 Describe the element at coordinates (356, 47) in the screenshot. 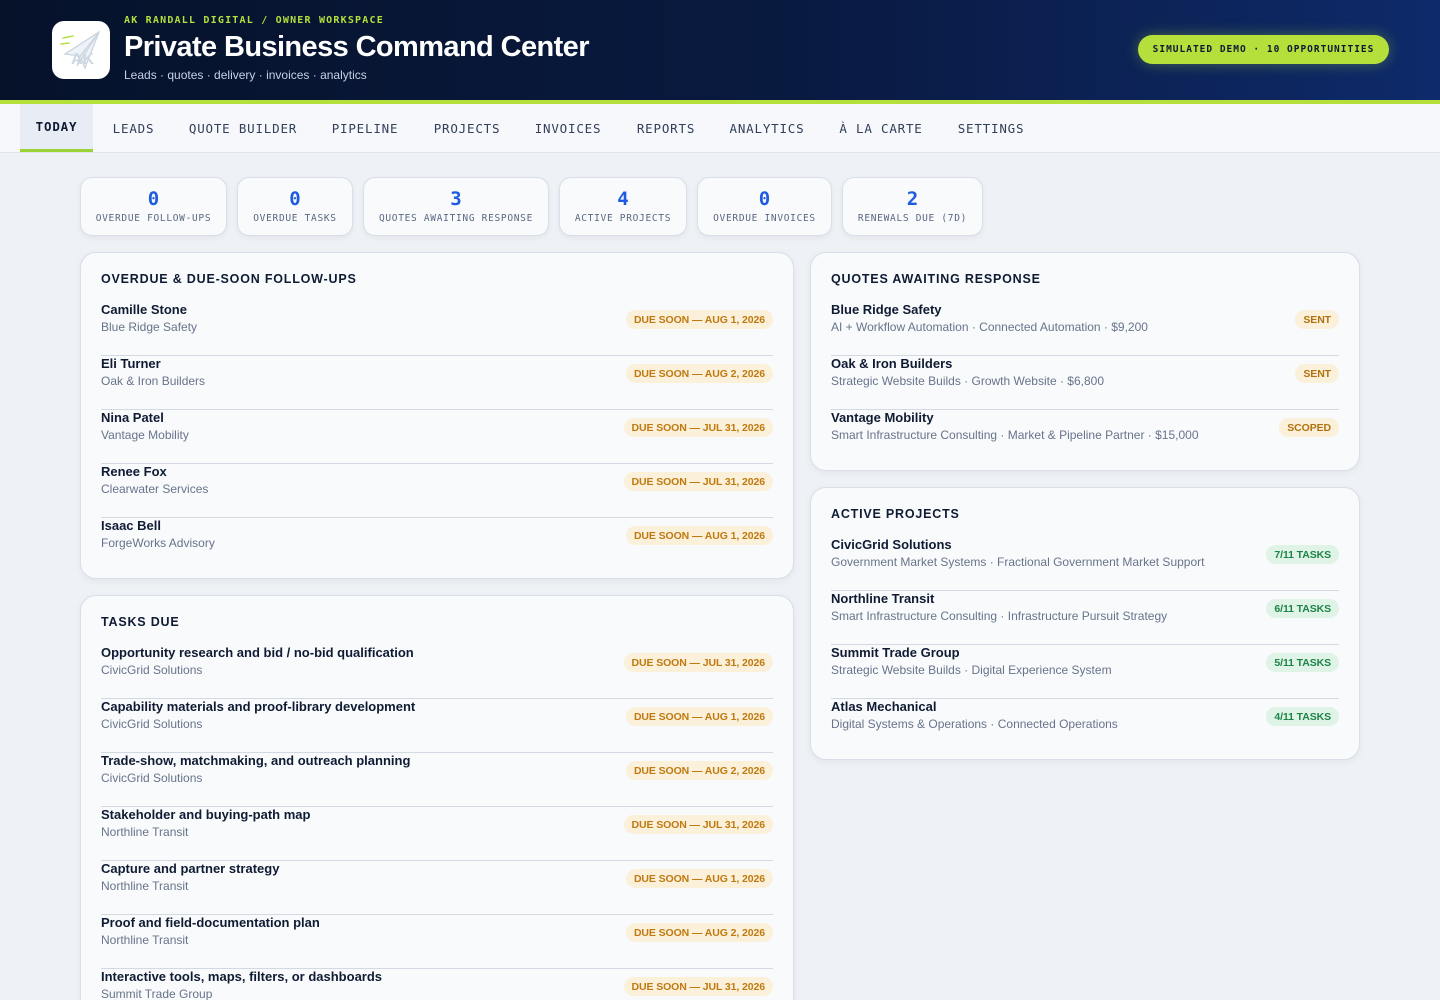

I see `page-title: Private Business Command Center` at that location.